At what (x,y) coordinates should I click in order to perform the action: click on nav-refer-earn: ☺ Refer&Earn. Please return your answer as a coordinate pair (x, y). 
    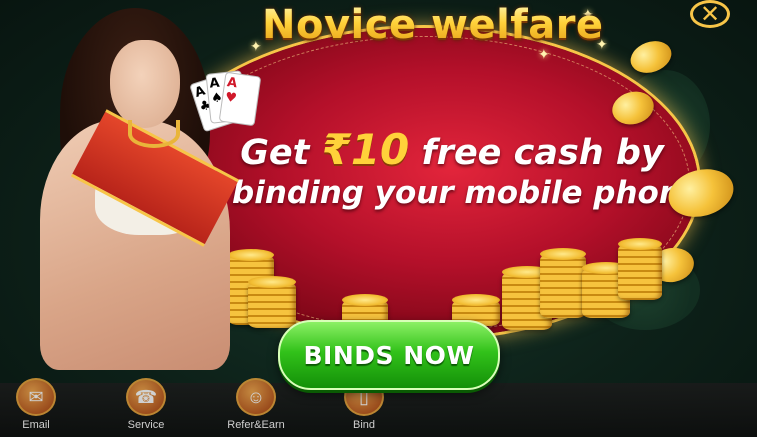
    Looking at the image, I should click on (256, 407).